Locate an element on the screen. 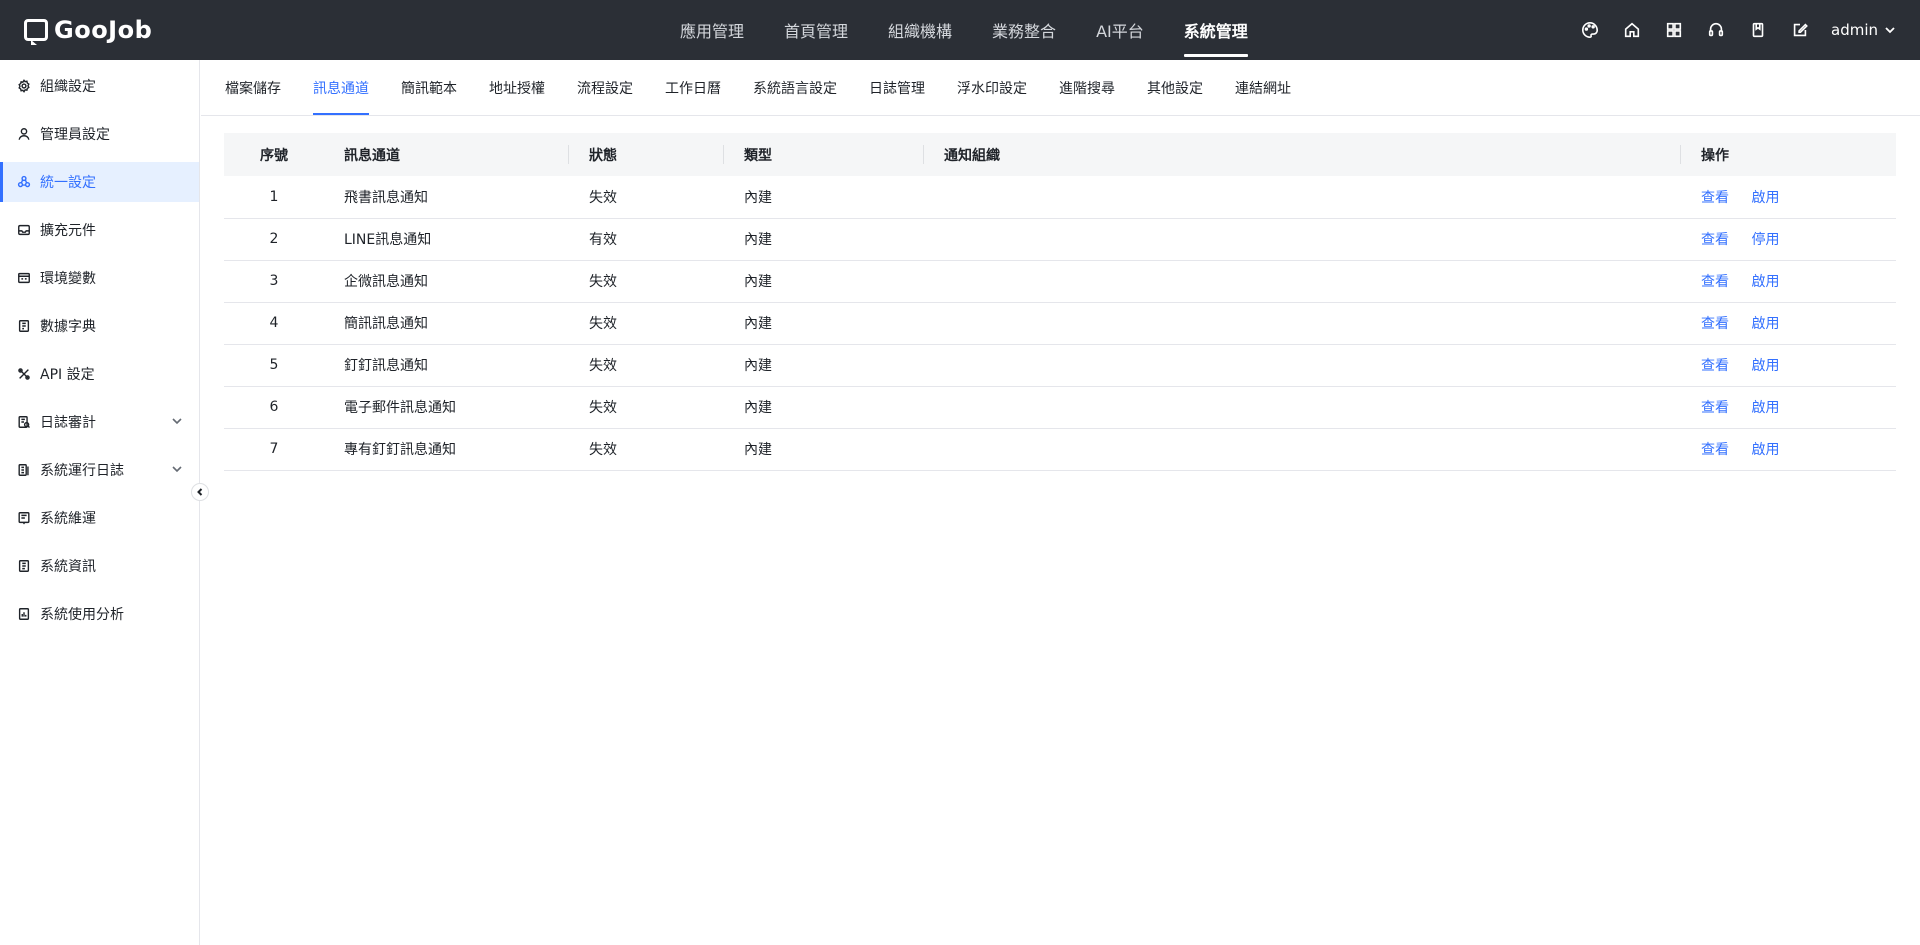  sidebar-item-usage-analysis: 系統使用分析 is located at coordinates (99, 614).